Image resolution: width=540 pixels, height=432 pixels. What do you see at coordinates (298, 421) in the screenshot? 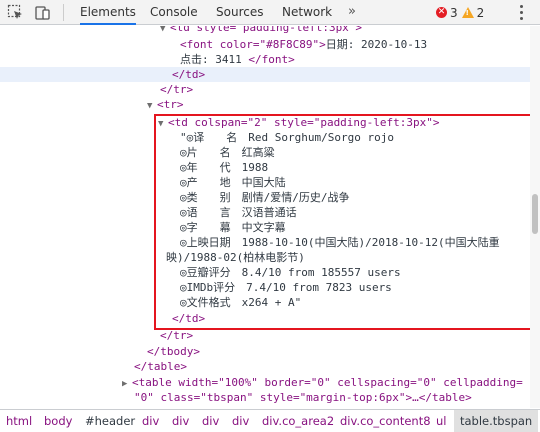
I see `breadcrumb-item: div.co_area2` at bounding box center [298, 421].